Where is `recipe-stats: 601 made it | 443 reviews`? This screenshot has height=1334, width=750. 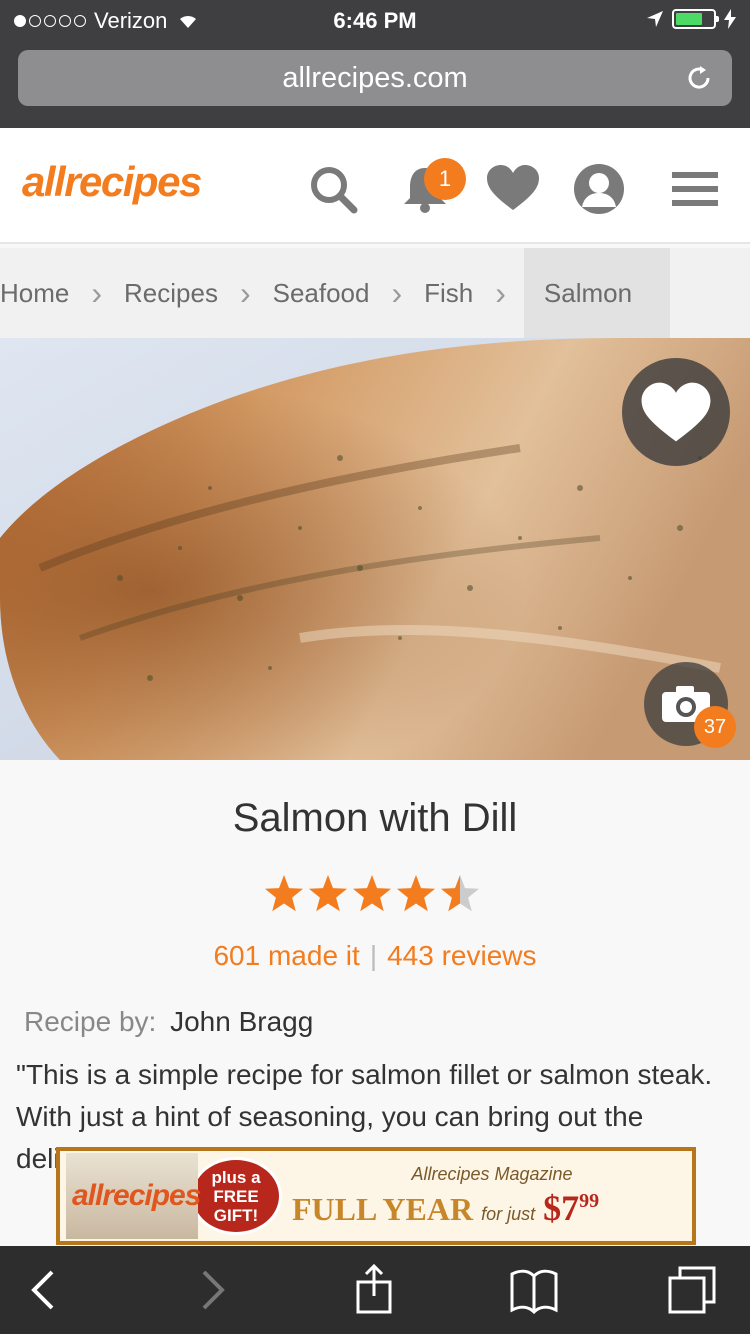
recipe-stats: 601 made it | 443 reviews is located at coordinates (375, 956).